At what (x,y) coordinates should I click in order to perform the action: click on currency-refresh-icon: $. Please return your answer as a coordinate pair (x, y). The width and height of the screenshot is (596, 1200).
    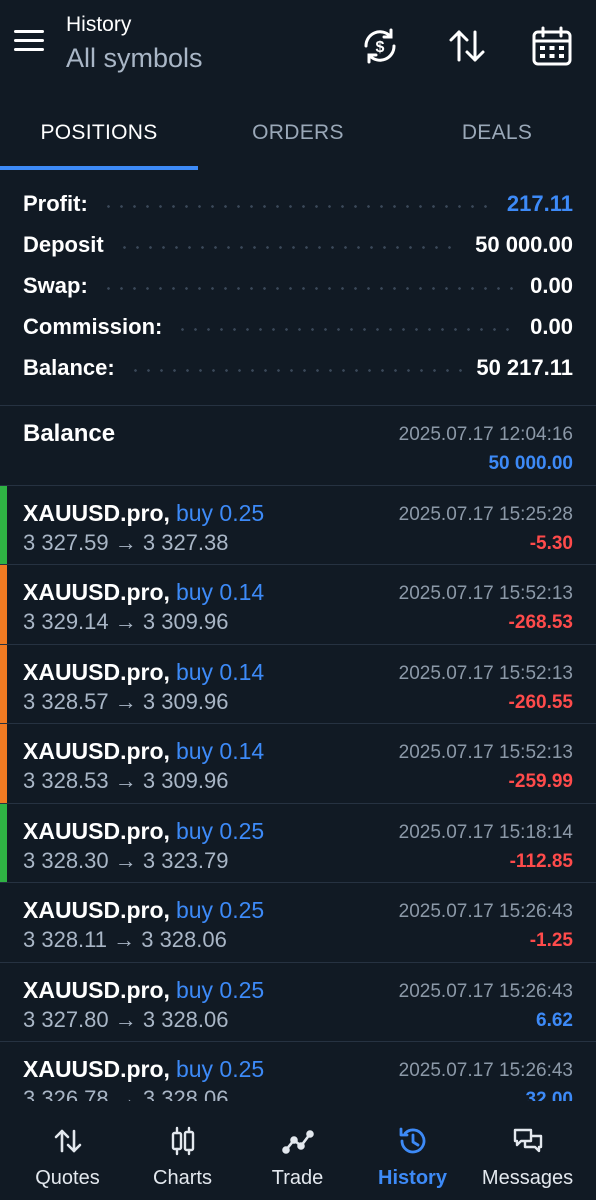
    Looking at the image, I should click on (380, 46).